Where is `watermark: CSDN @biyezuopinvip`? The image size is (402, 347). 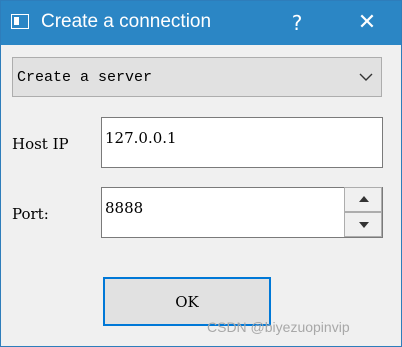 watermark: CSDN @biyezuopinvip is located at coordinates (278, 327).